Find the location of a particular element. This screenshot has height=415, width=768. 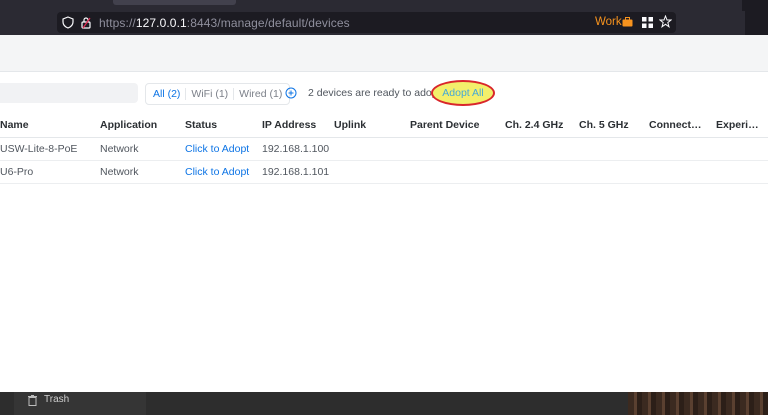

search-input is located at coordinates (69, 93).